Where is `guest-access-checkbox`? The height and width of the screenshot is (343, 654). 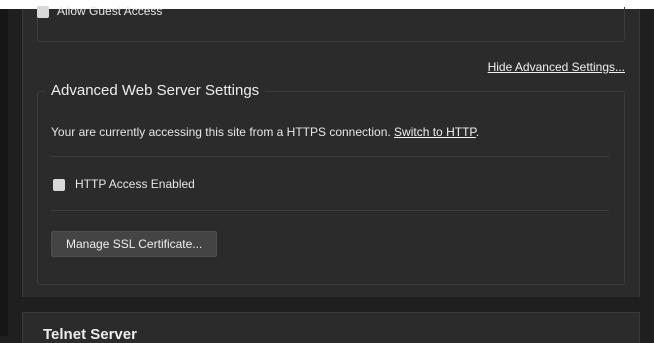 guest-access-checkbox is located at coordinates (43, 11).